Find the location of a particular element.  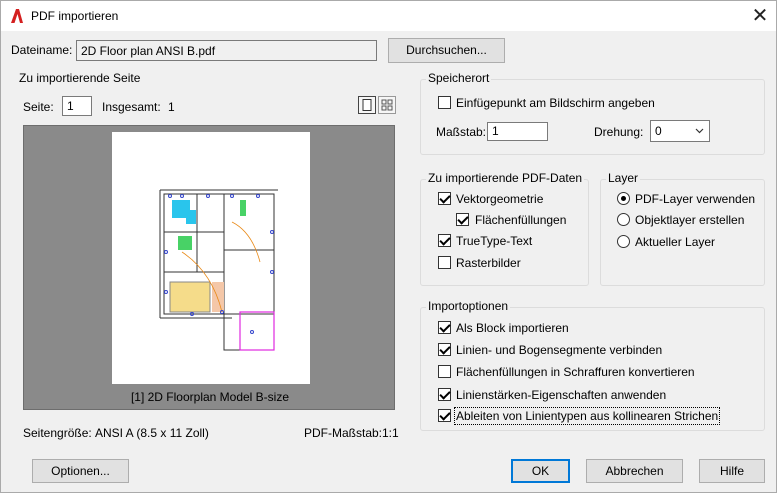

single-page-view-icon is located at coordinates (367, 105).